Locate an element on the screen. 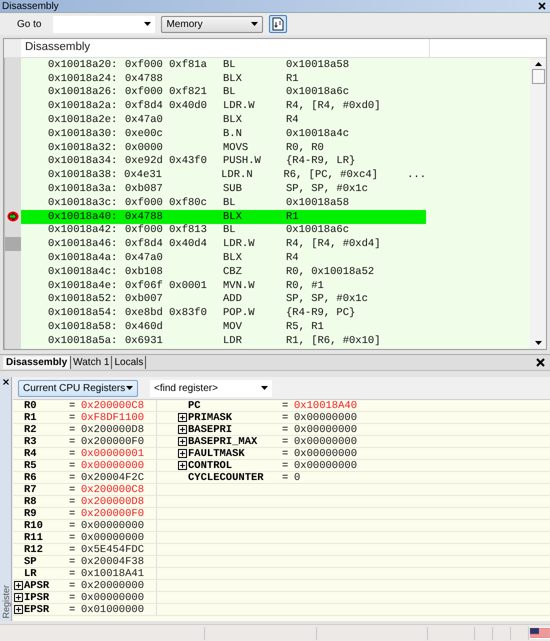 Image resolution: width=550 pixels, height=641 pixels. tab: Disassembly is located at coordinates (37, 362).